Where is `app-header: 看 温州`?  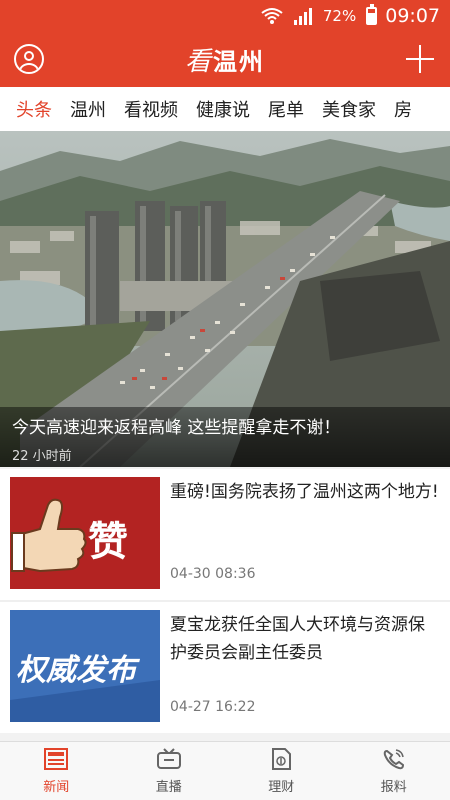
app-header: 看 温州 is located at coordinates (225, 59).